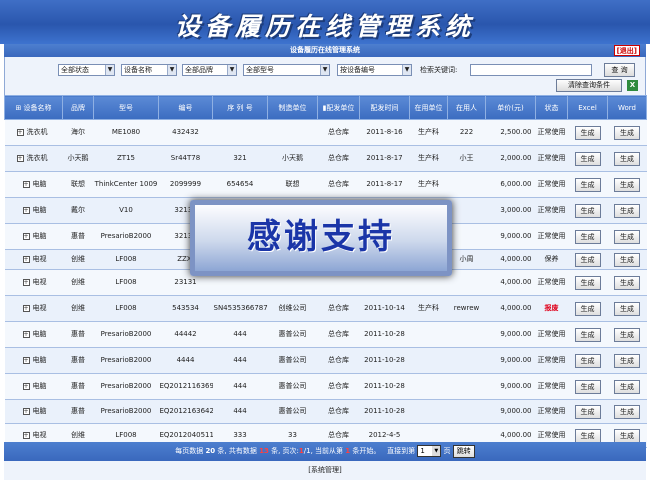  Describe the element at coordinates (240, 107) in the screenshot. I see `column-header: 序 列 号` at that location.